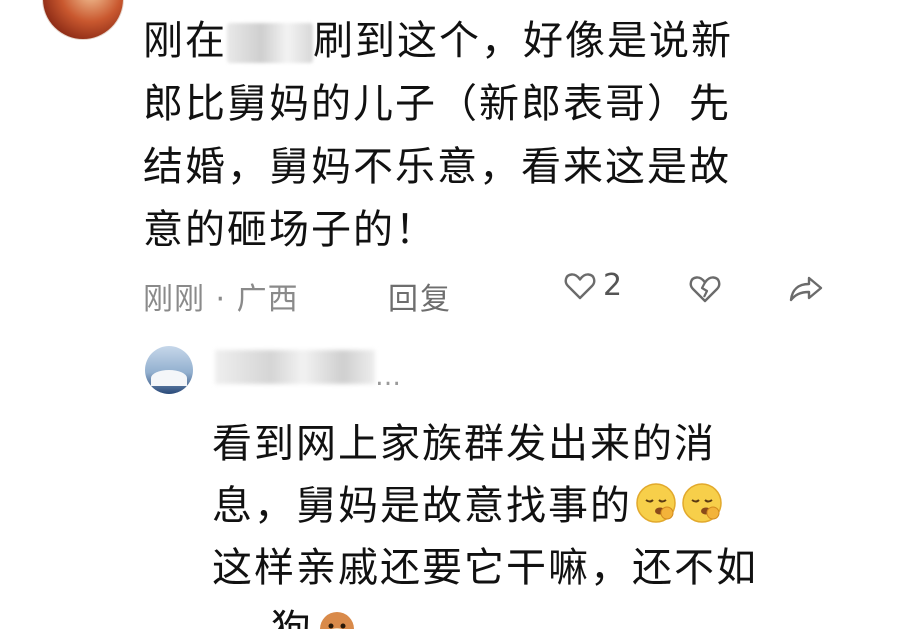 The image size is (900, 629). Describe the element at coordinates (437, 104) in the screenshot. I see `comment-line-2: 郎比舅妈的儿子（新郎表哥）先` at that location.